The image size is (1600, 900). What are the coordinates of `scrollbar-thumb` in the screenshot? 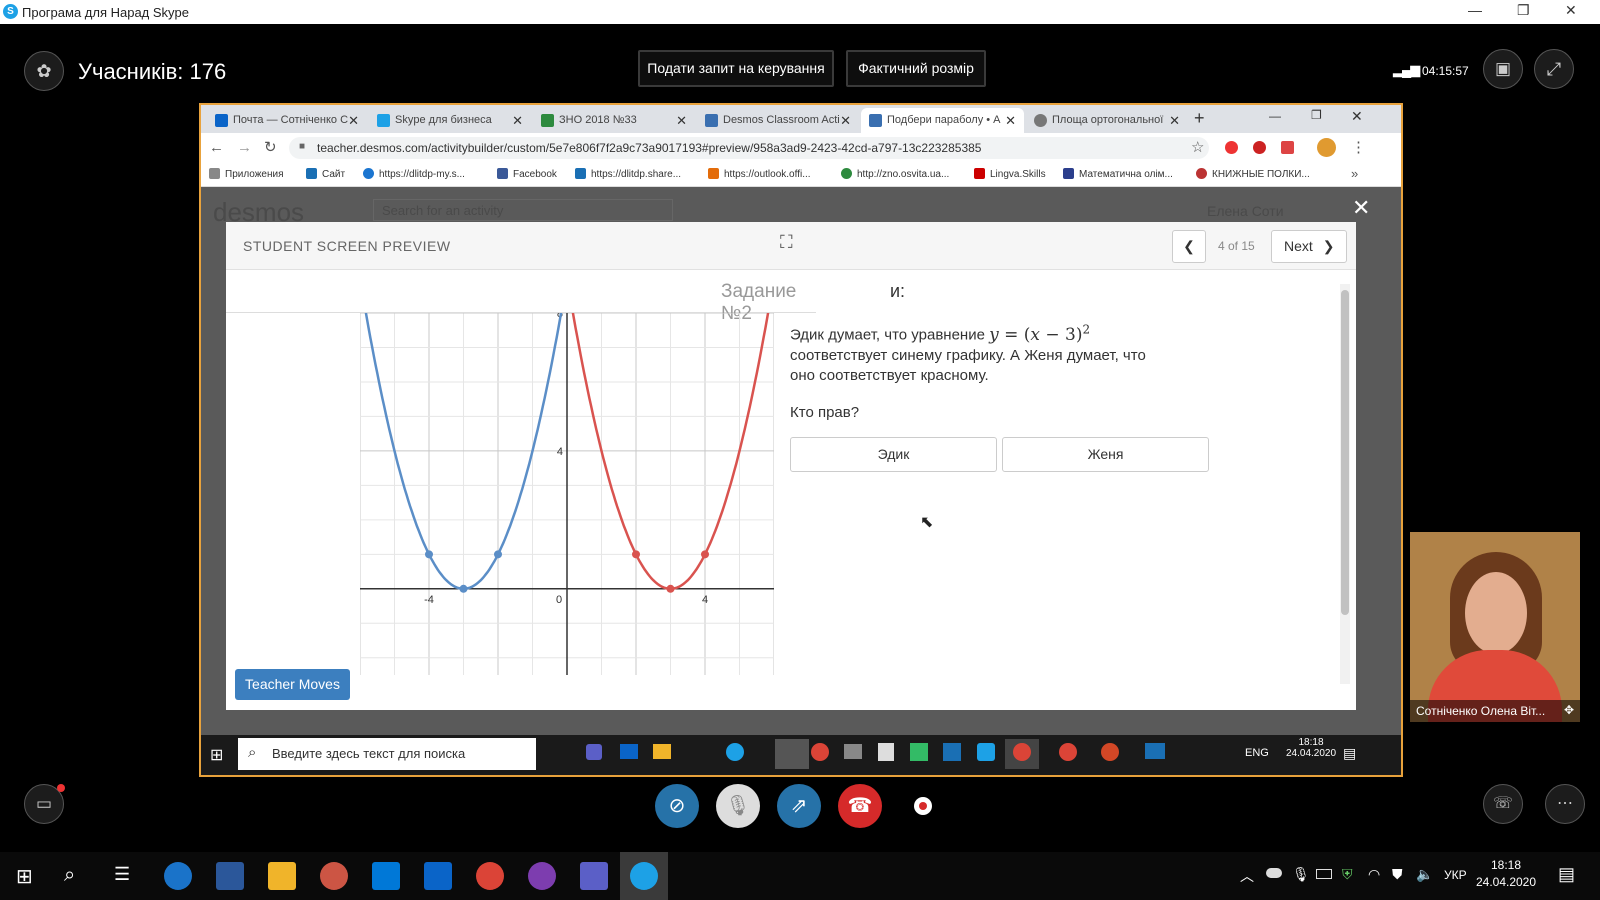 It's located at (1345, 452).